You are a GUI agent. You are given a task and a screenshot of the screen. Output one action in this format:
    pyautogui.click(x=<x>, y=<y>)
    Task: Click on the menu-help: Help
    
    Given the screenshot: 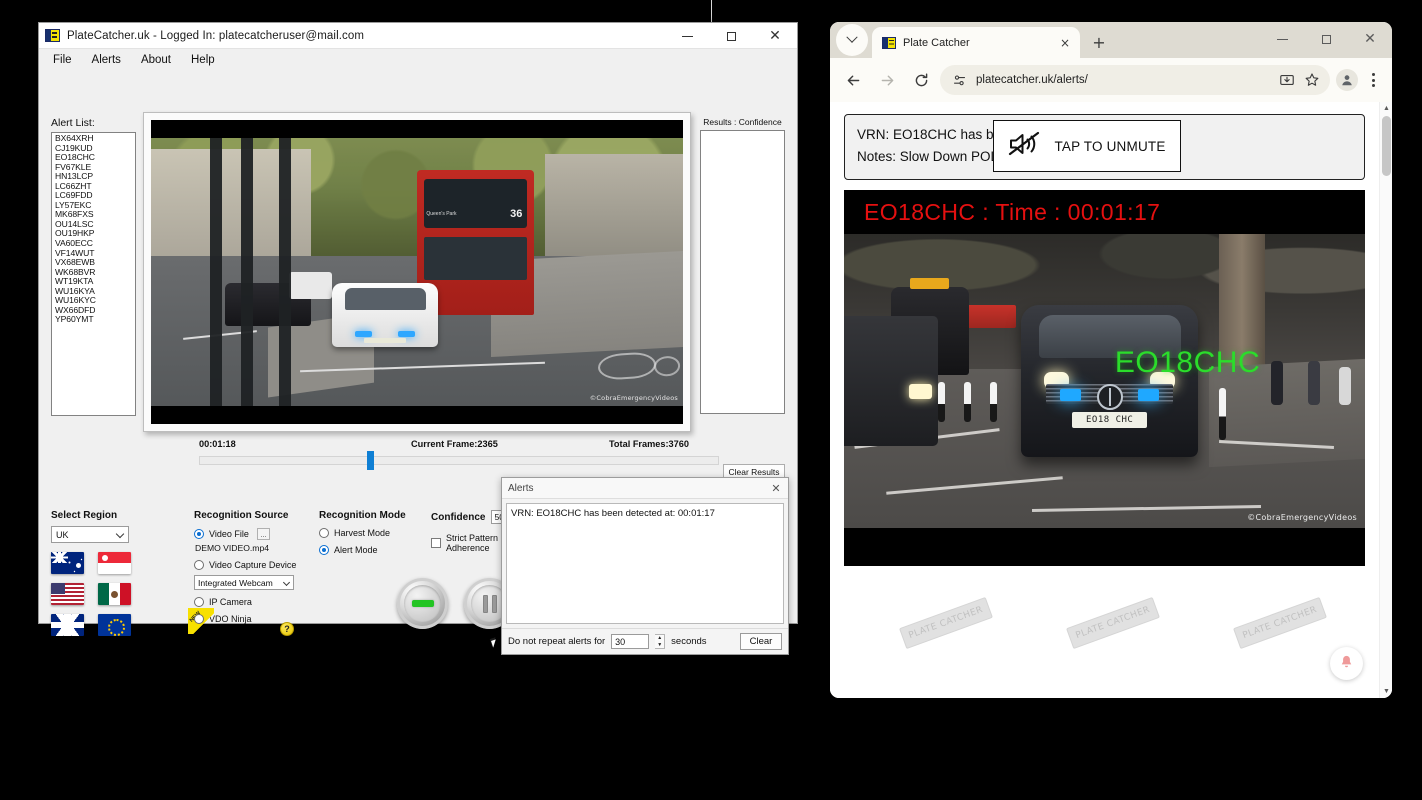 What is the action you would take?
    pyautogui.click(x=203, y=60)
    